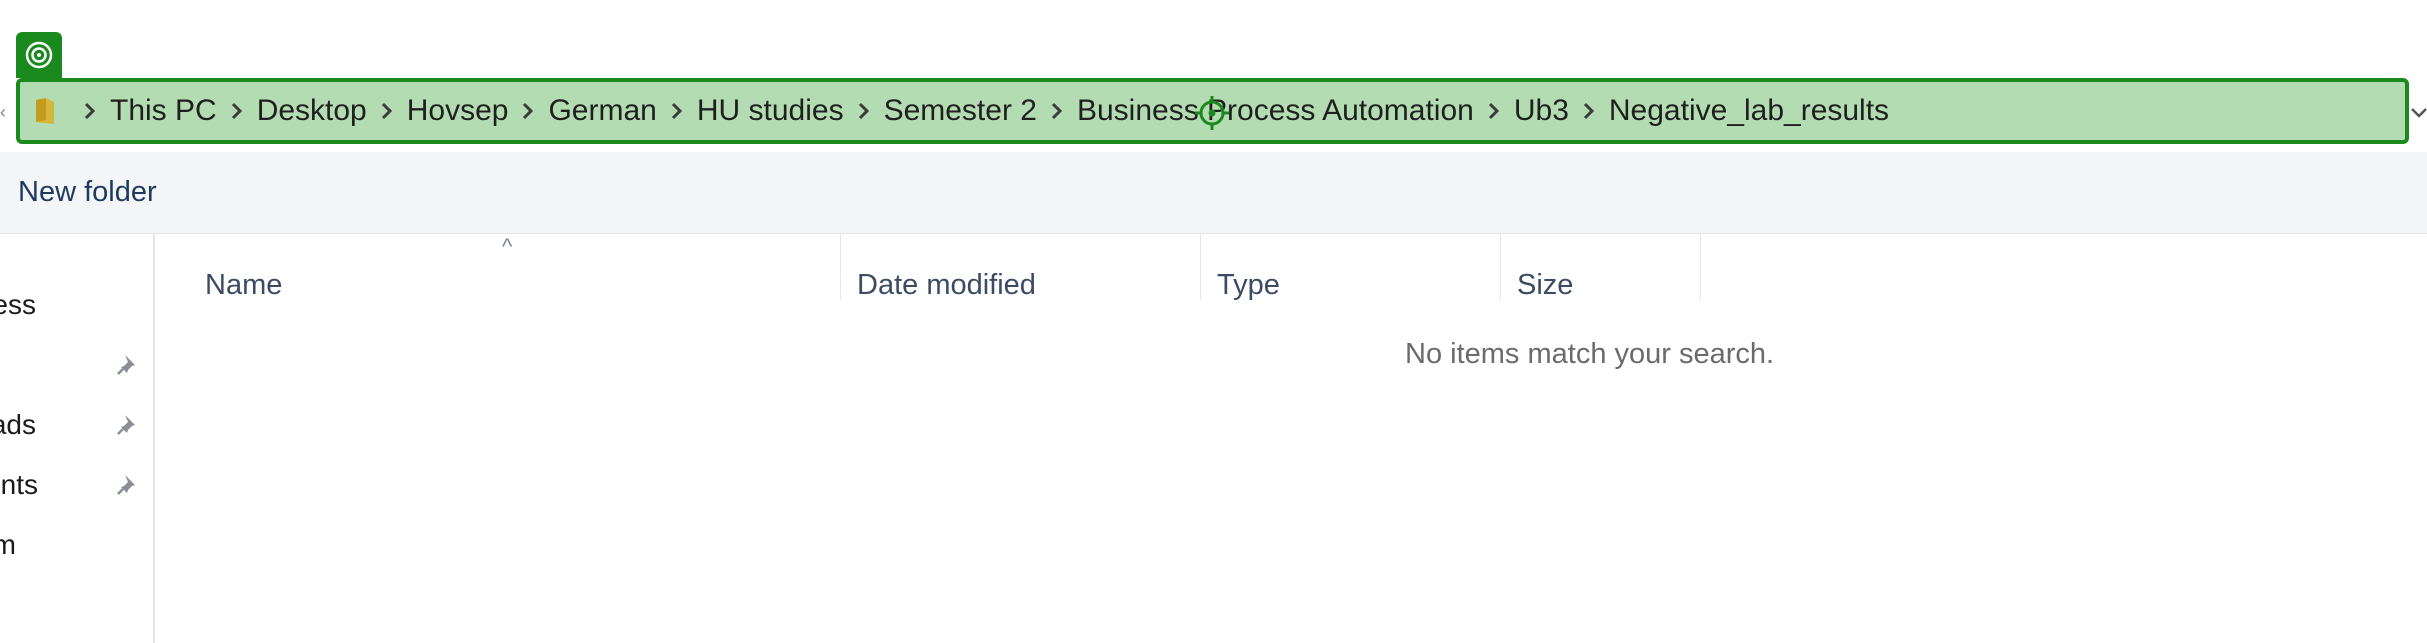 This screenshot has width=2427, height=643. I want to click on breadcrumb-item: HU studies, so click(770, 111).